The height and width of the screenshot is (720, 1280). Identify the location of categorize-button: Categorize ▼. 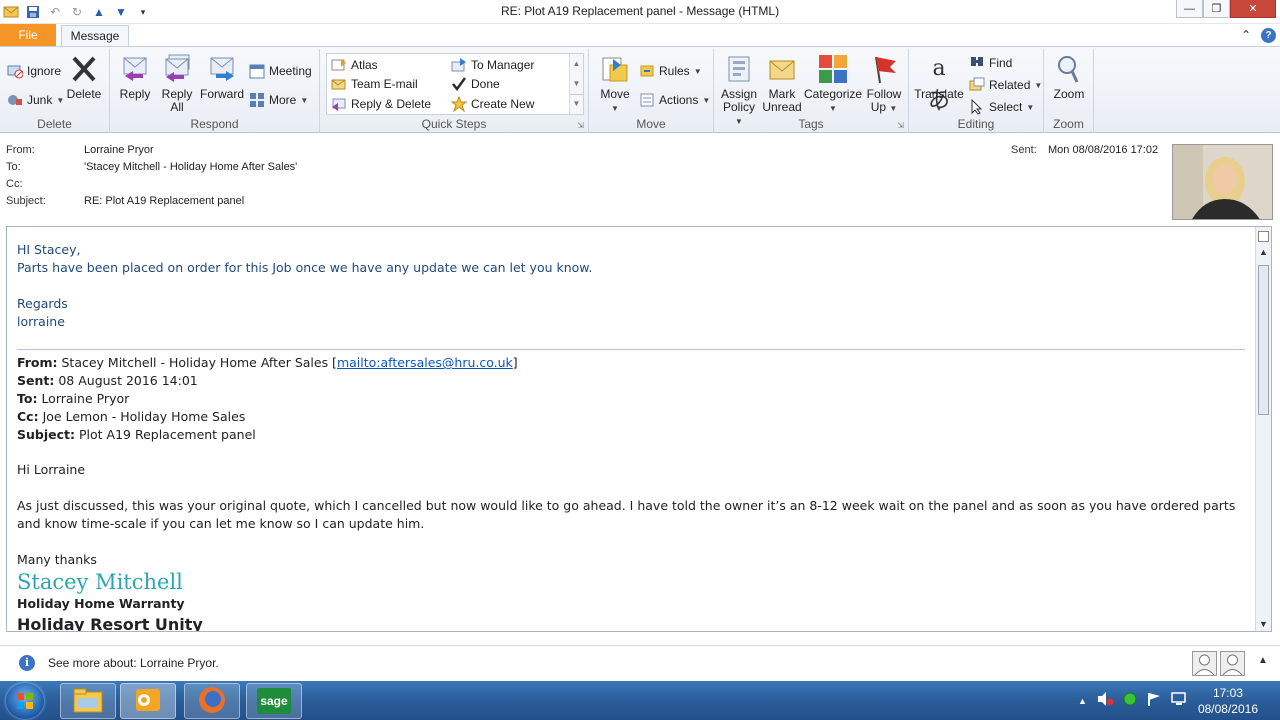
(833, 84).